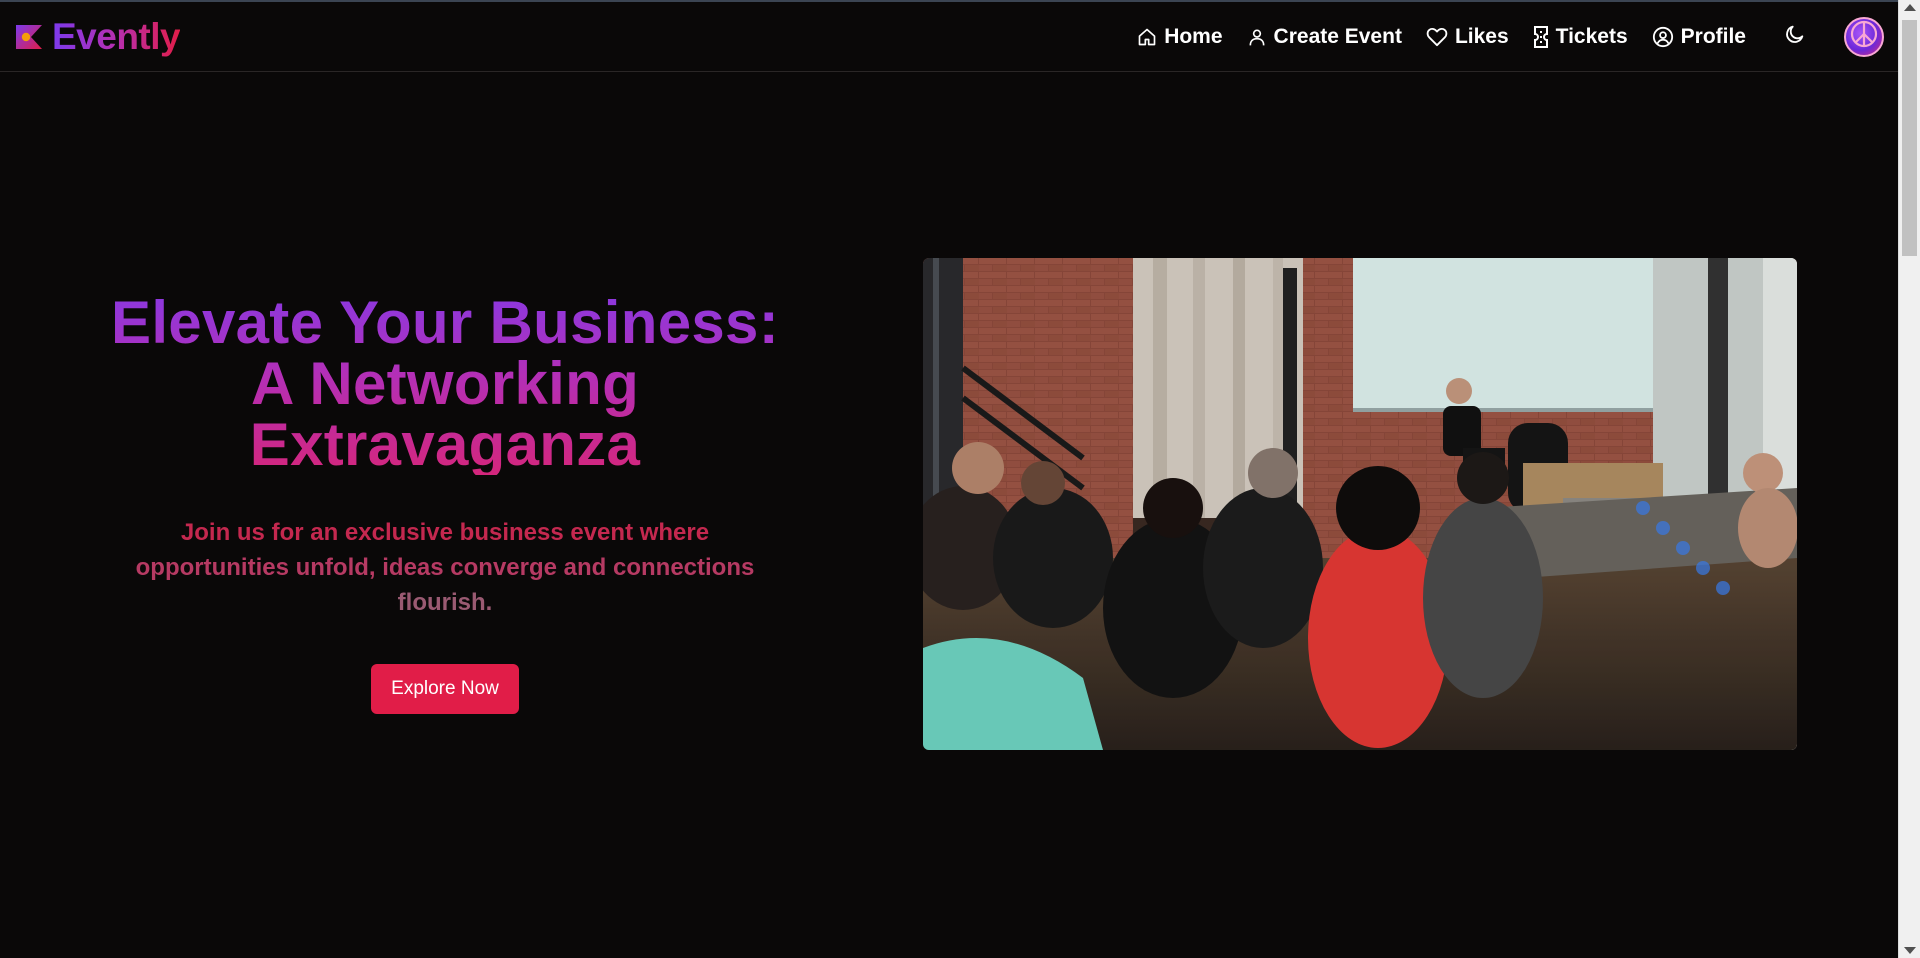 This screenshot has height=958, width=1920. I want to click on brand-link: Evently, so click(97, 36).